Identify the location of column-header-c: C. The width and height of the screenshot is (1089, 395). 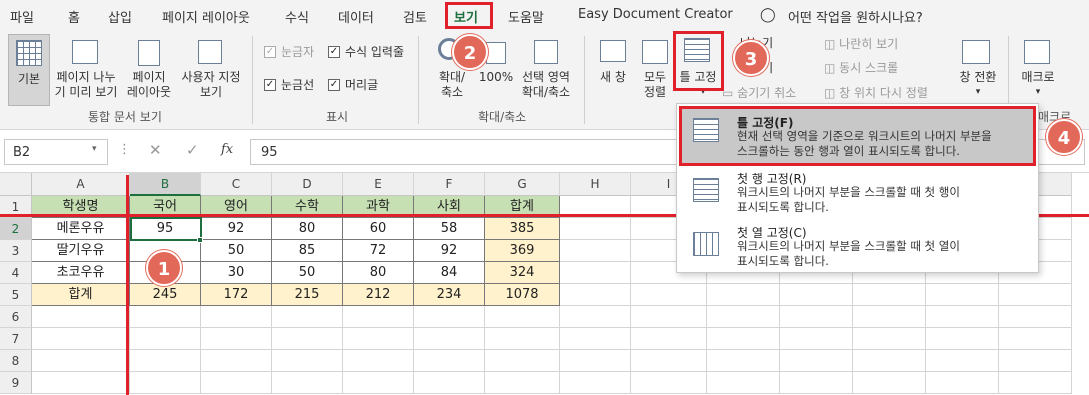
(236, 184).